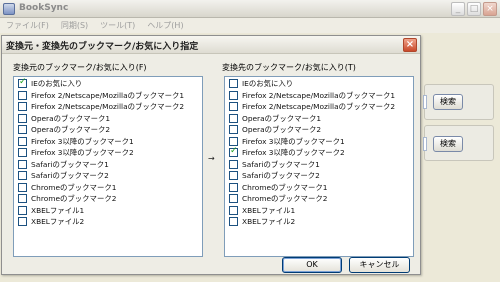 The width and height of the screenshot is (500, 282). What do you see at coordinates (282, 130) in the screenshot?
I see `target-item-label: Operaのブックマーク2` at bounding box center [282, 130].